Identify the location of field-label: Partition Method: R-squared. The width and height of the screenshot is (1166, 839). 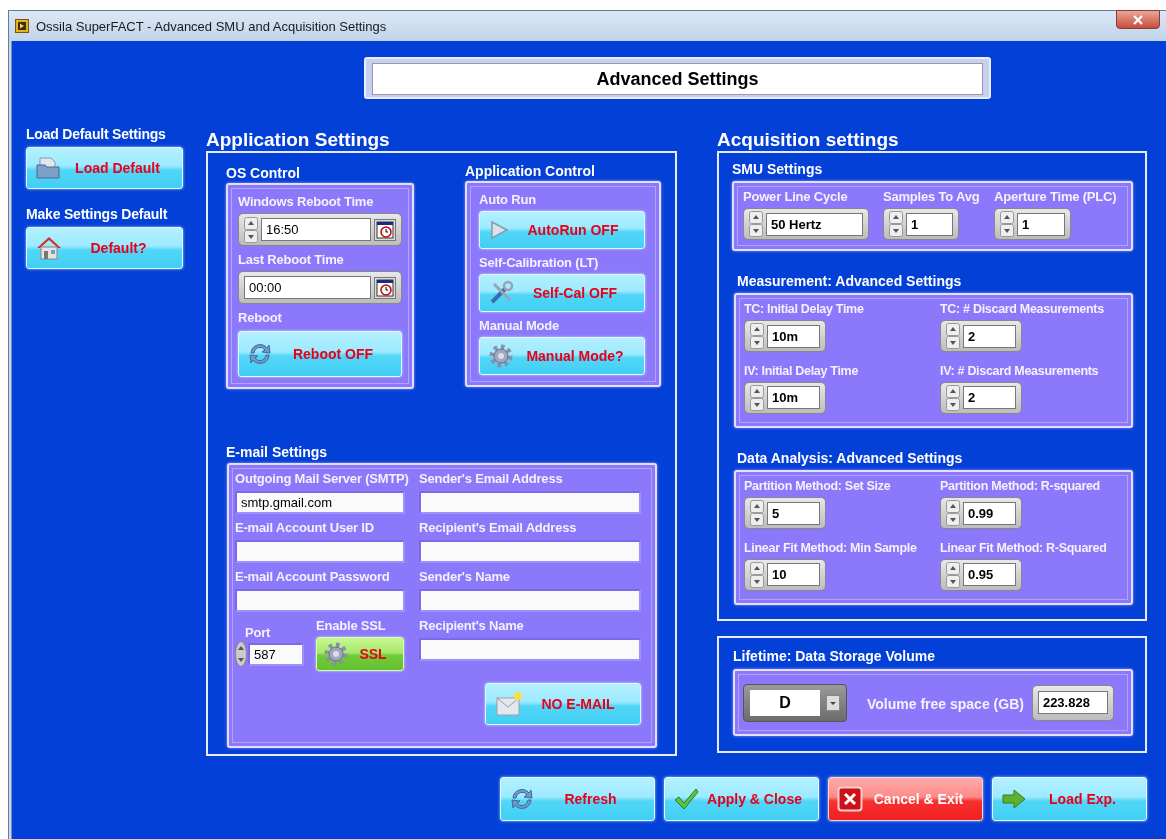
(1020, 486).